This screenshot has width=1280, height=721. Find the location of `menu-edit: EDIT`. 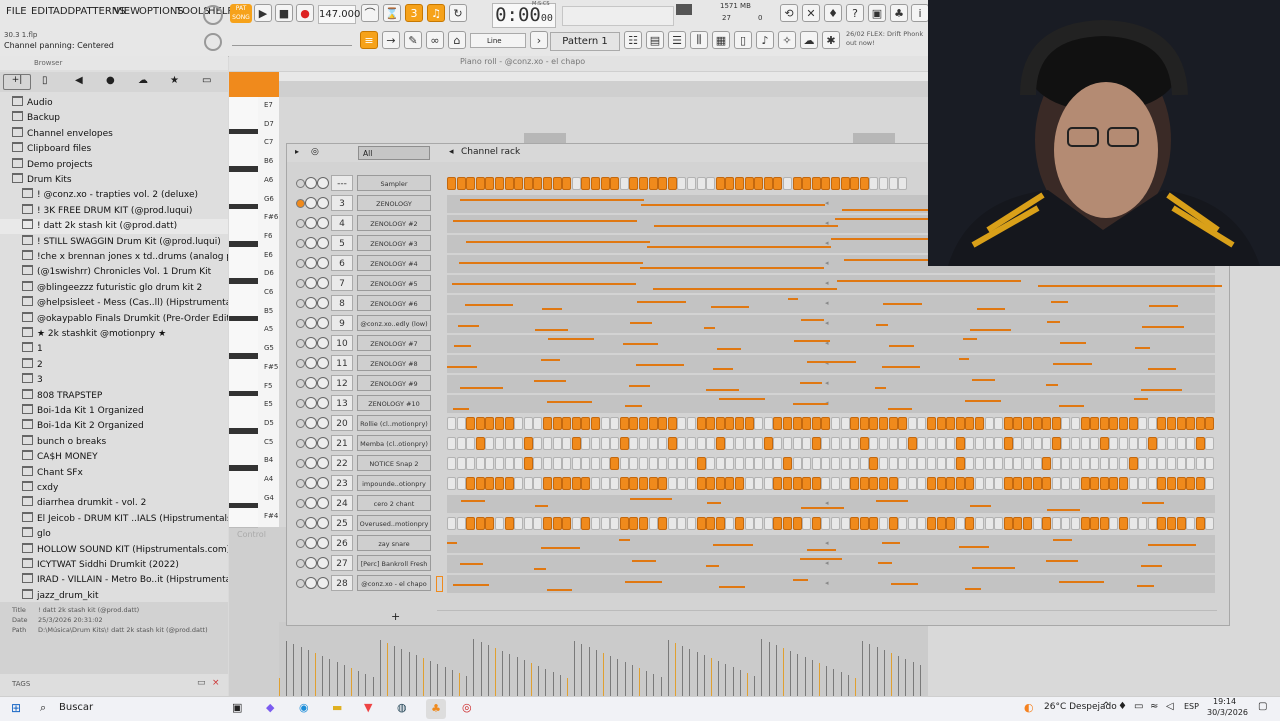

menu-edit: EDIT is located at coordinates (42, 11).